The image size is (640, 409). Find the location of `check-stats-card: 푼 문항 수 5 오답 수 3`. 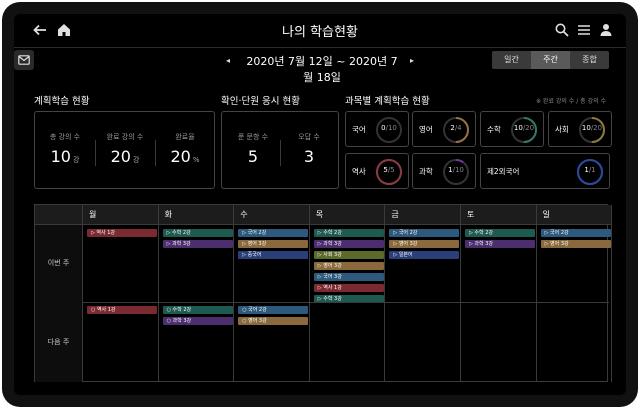

check-stats-card: 푼 문항 수 5 오답 수 3 is located at coordinates (280, 150).